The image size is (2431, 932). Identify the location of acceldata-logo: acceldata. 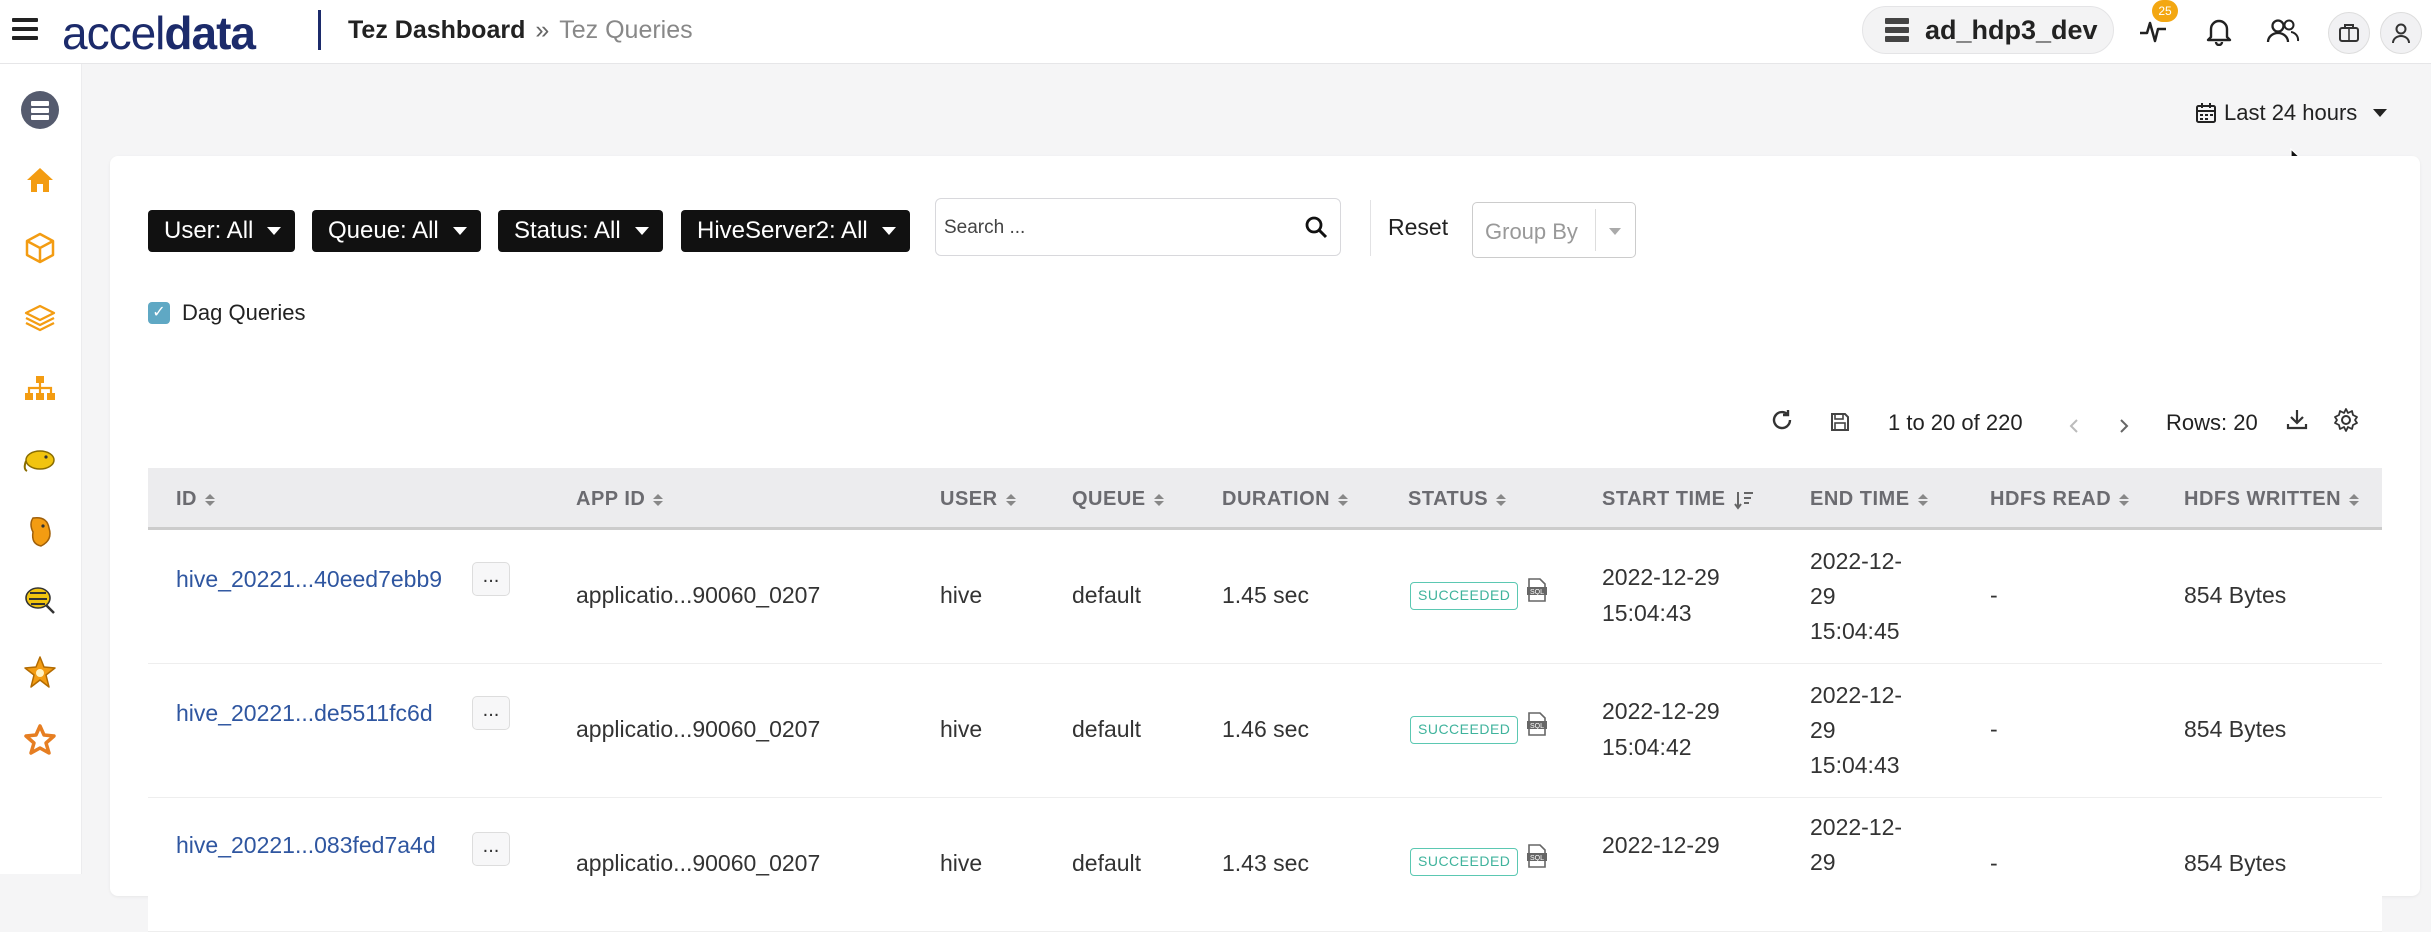
(159, 33).